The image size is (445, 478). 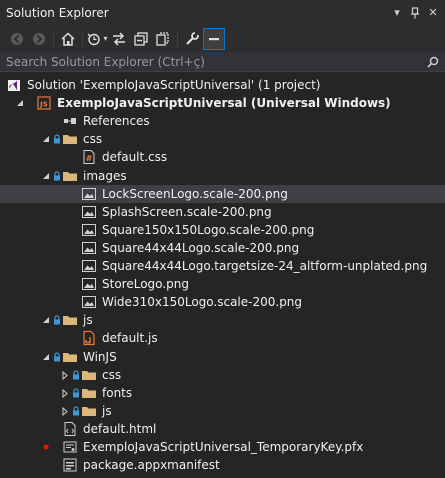 I want to click on status-dot-icon, so click(x=46, y=447).